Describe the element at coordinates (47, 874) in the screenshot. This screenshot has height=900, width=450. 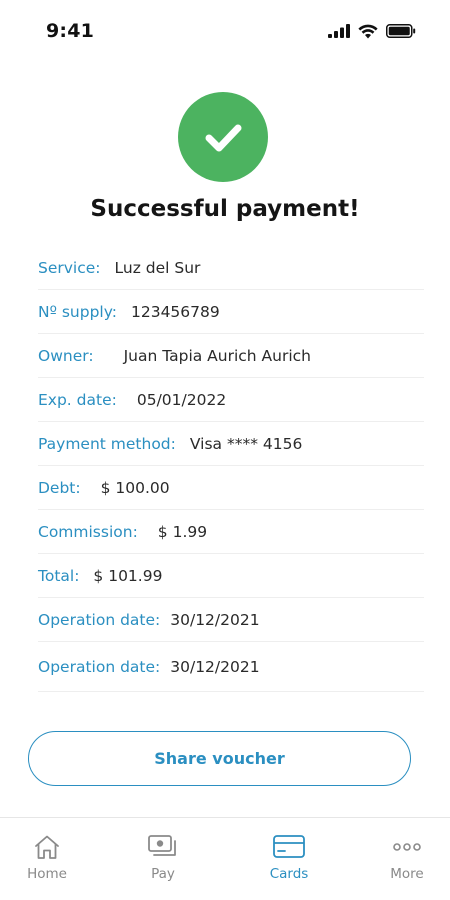
I see `nav-label: Home` at that location.